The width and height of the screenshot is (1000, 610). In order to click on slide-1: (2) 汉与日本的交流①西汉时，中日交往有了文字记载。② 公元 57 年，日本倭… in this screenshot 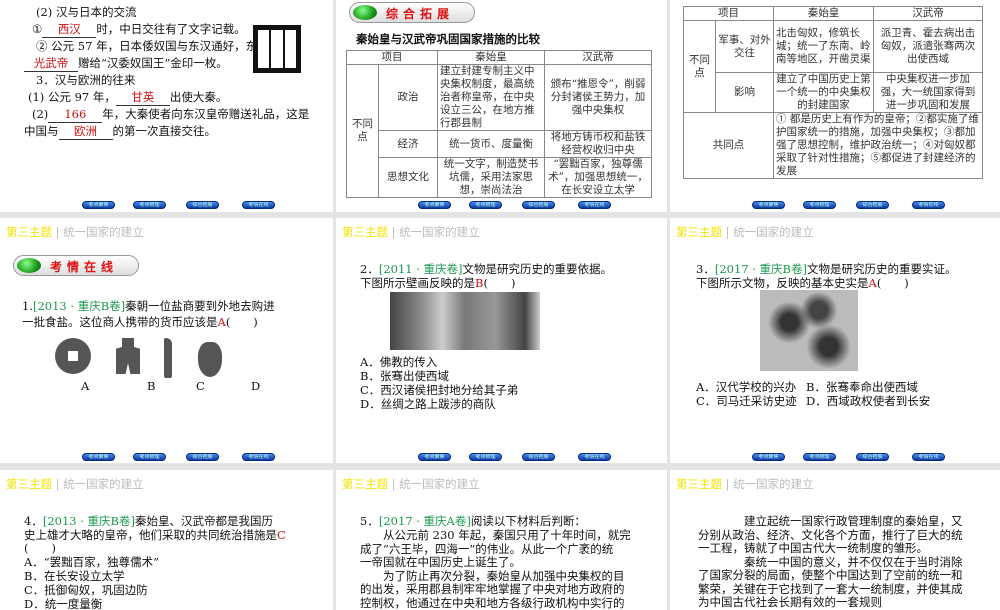, I will do `click(166, 106)`.